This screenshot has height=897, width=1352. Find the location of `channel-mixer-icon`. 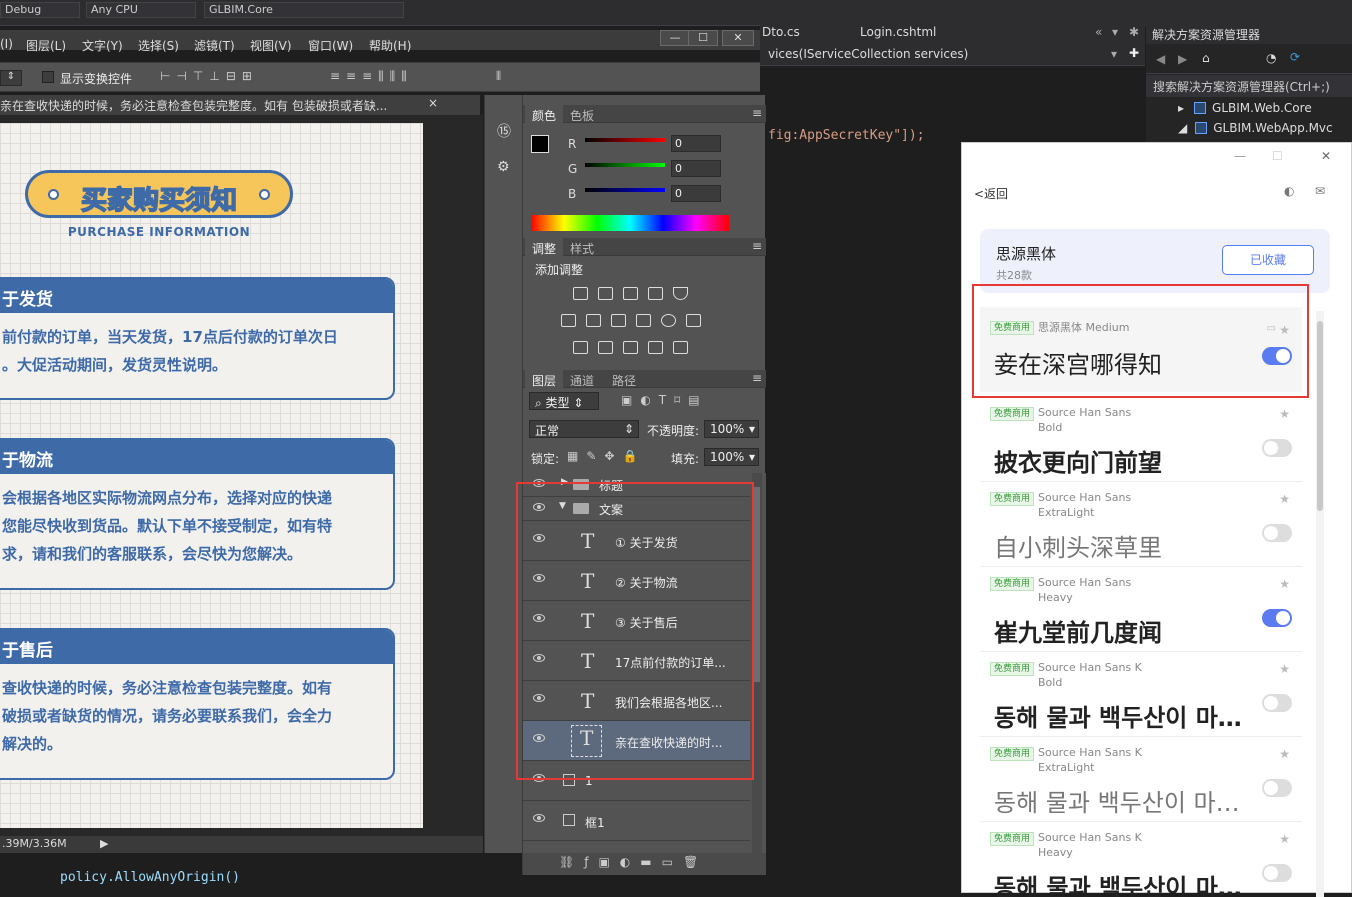

channel-mixer-icon is located at coordinates (668, 320).